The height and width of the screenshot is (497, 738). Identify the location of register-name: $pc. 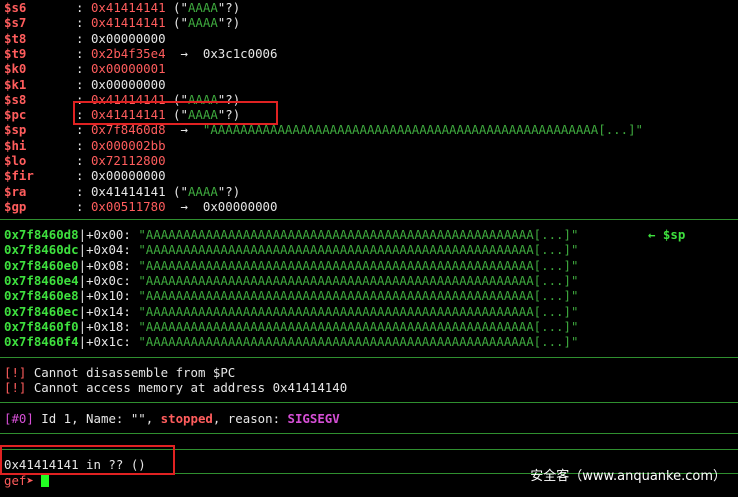
(15, 115).